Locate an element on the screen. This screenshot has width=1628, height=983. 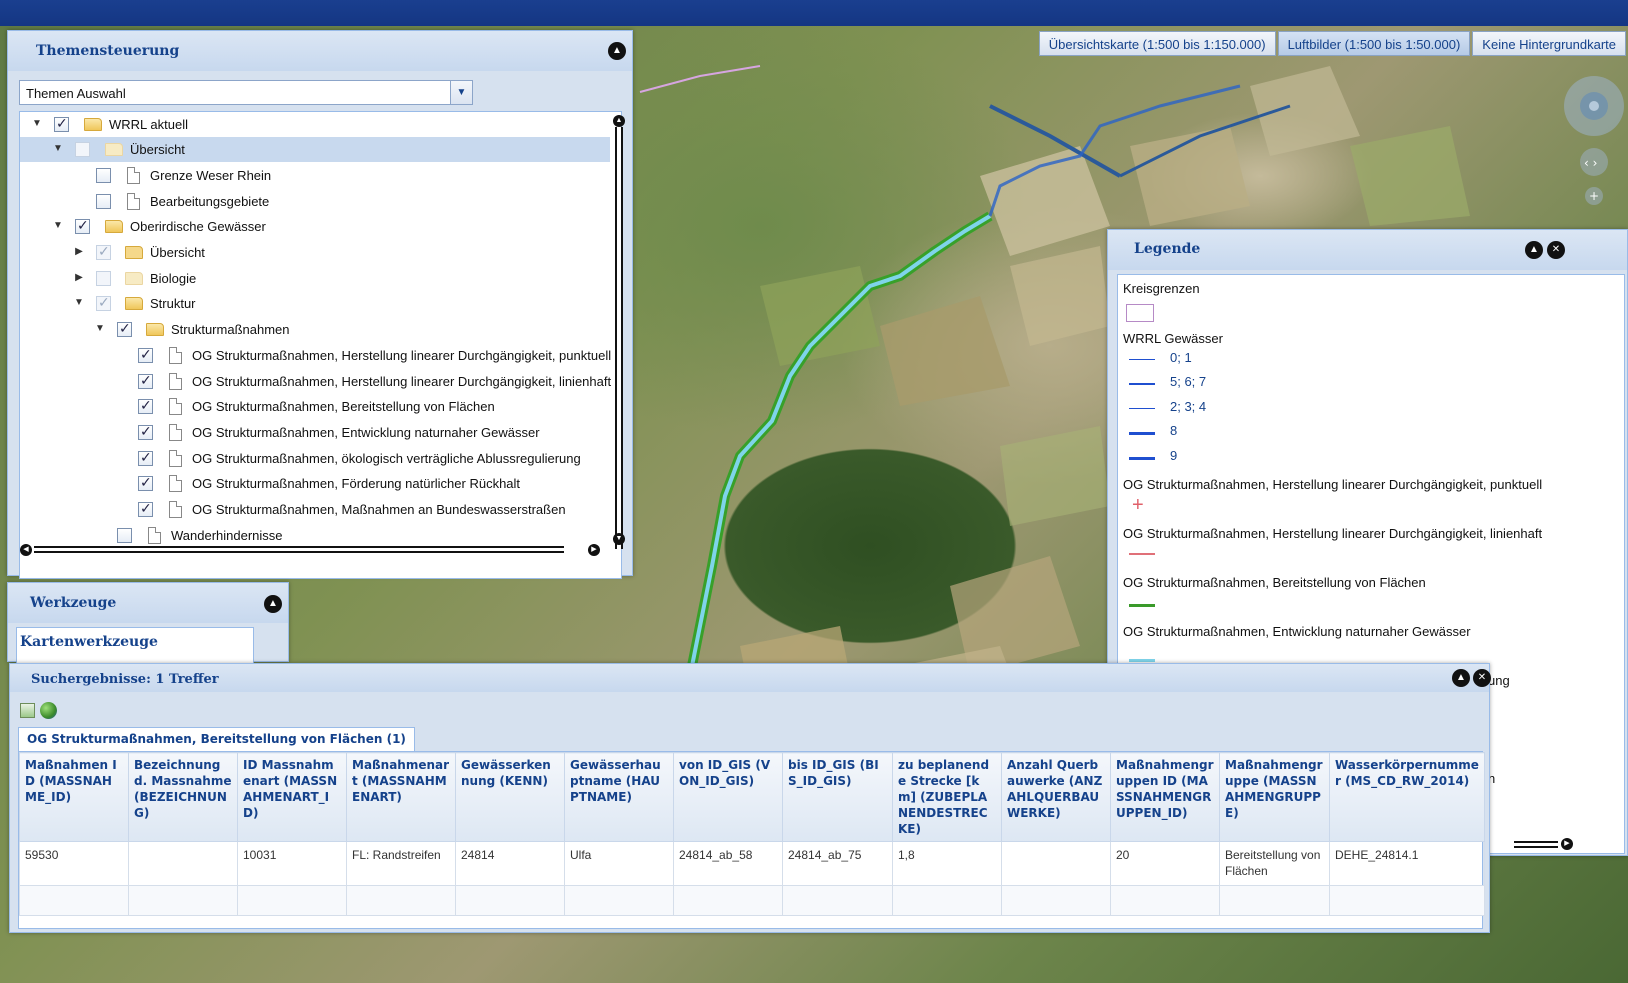
folder-icon is located at coordinates (134, 278).